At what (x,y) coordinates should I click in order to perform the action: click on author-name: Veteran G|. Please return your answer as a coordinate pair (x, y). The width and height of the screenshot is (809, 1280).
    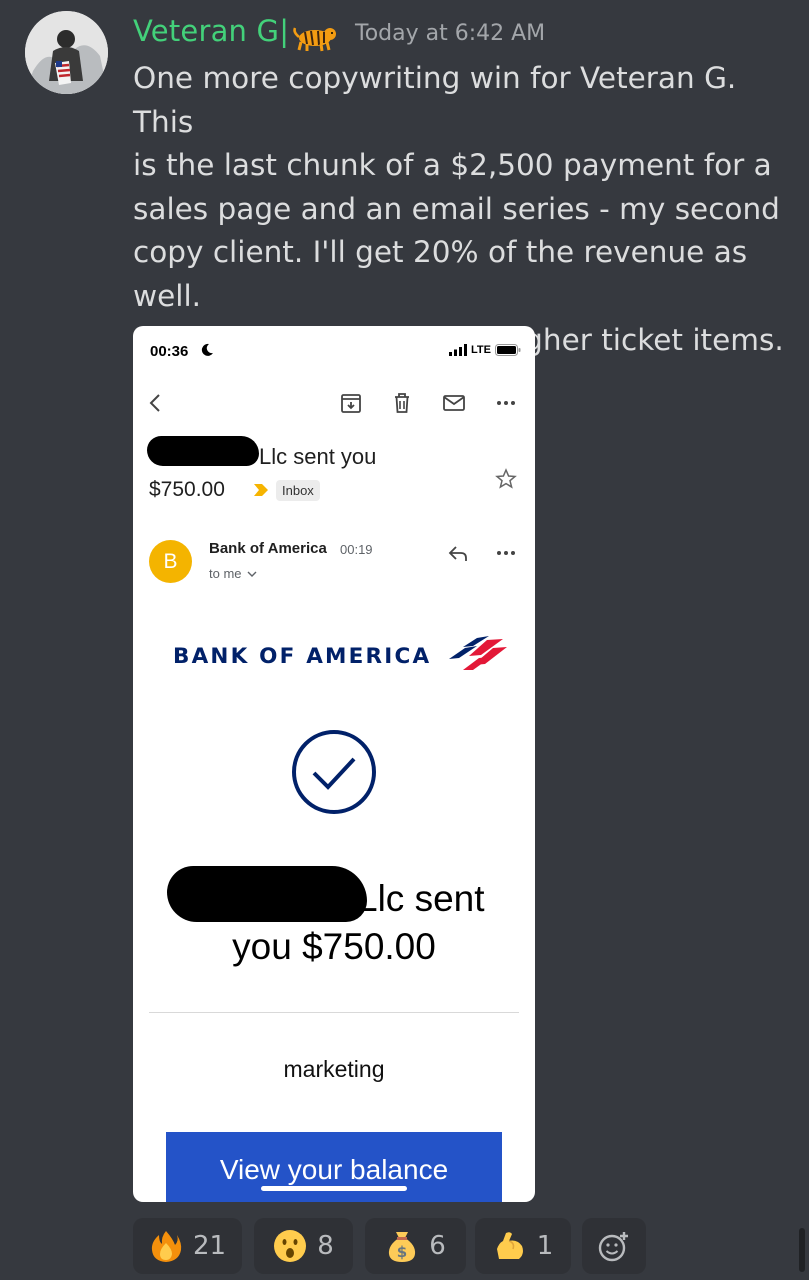
    Looking at the image, I should click on (211, 31).